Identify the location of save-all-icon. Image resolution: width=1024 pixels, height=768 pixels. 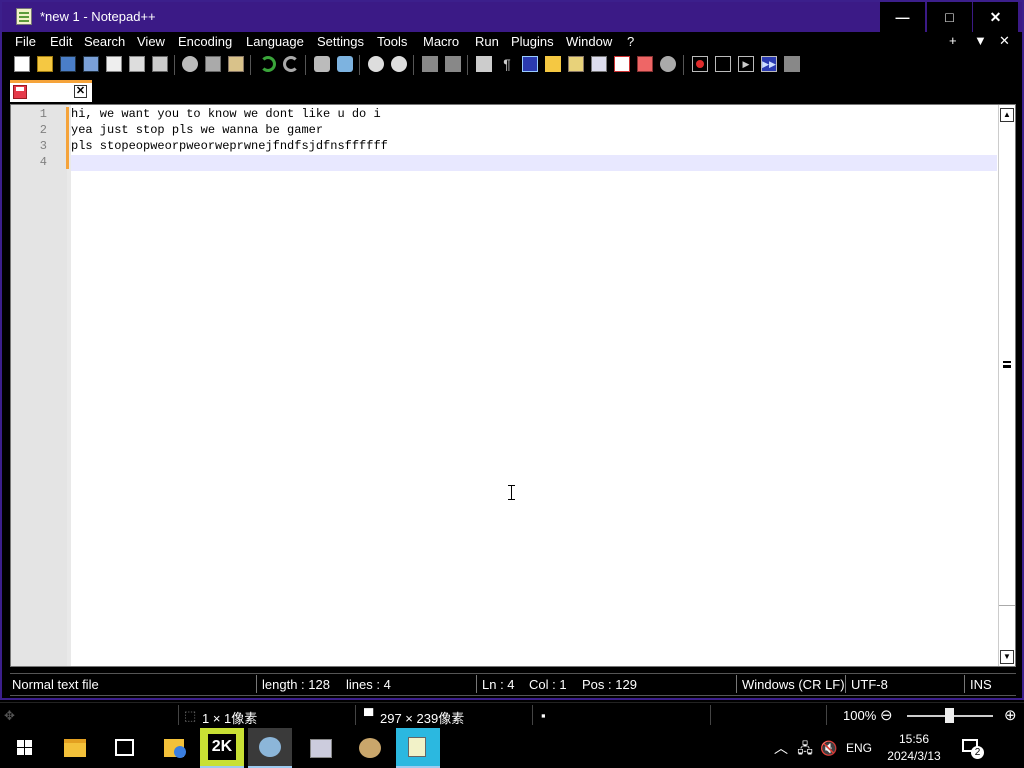
(91, 64).